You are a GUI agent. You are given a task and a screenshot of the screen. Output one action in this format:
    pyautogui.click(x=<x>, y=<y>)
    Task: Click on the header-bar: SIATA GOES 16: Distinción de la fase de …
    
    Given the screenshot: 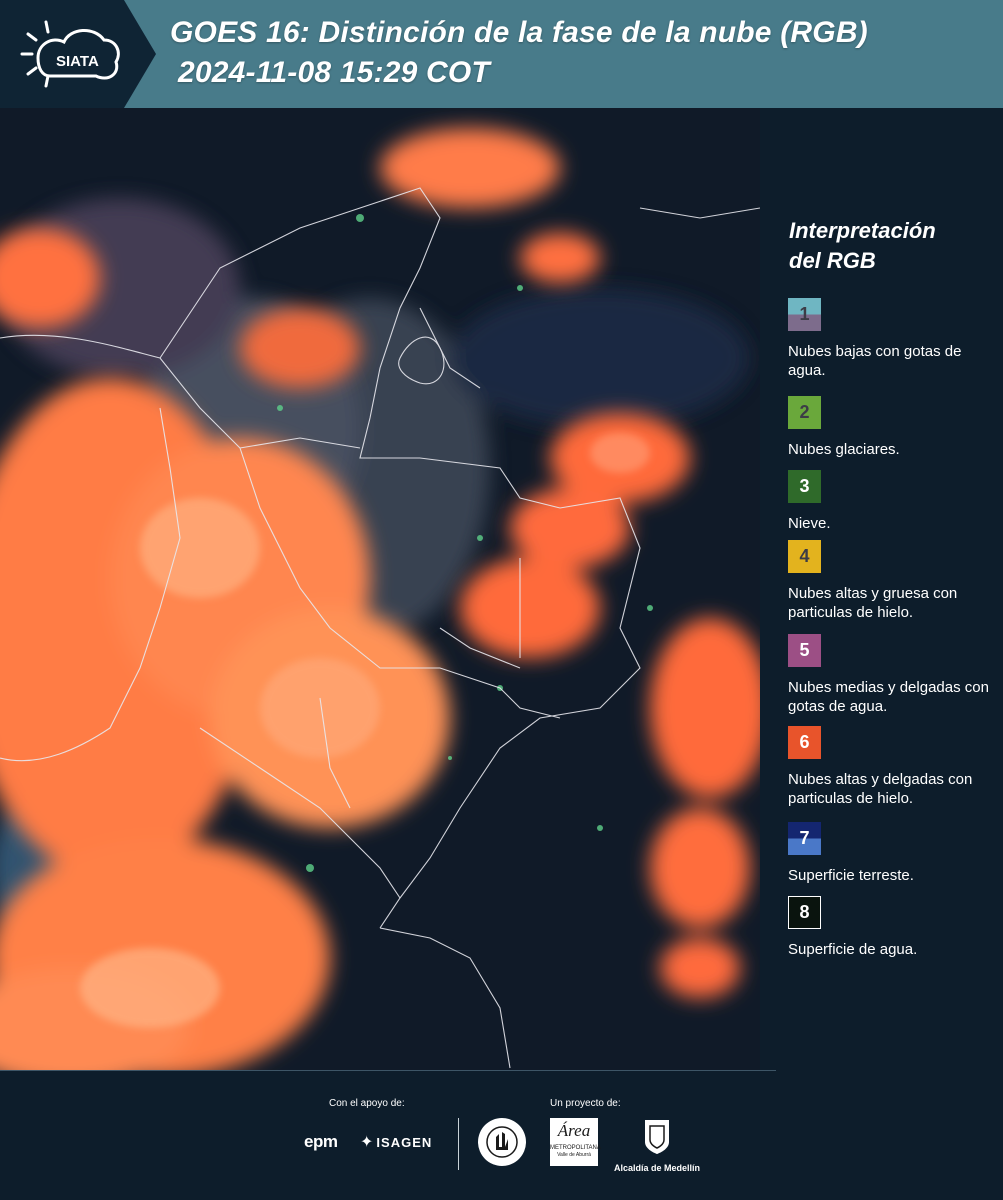 What is the action you would take?
    pyautogui.click(x=501, y=54)
    